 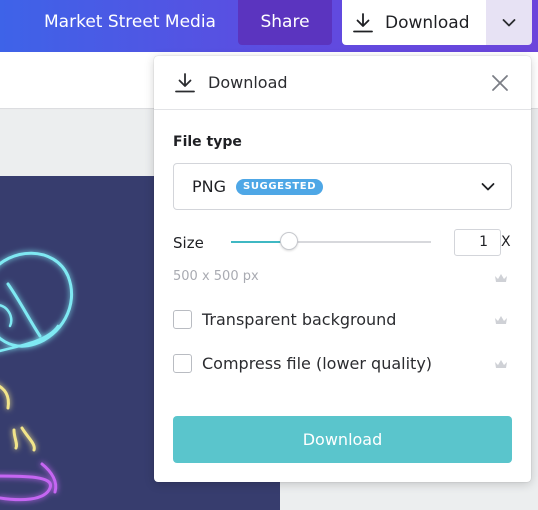 I want to click on size-input: 1, so click(x=477, y=242).